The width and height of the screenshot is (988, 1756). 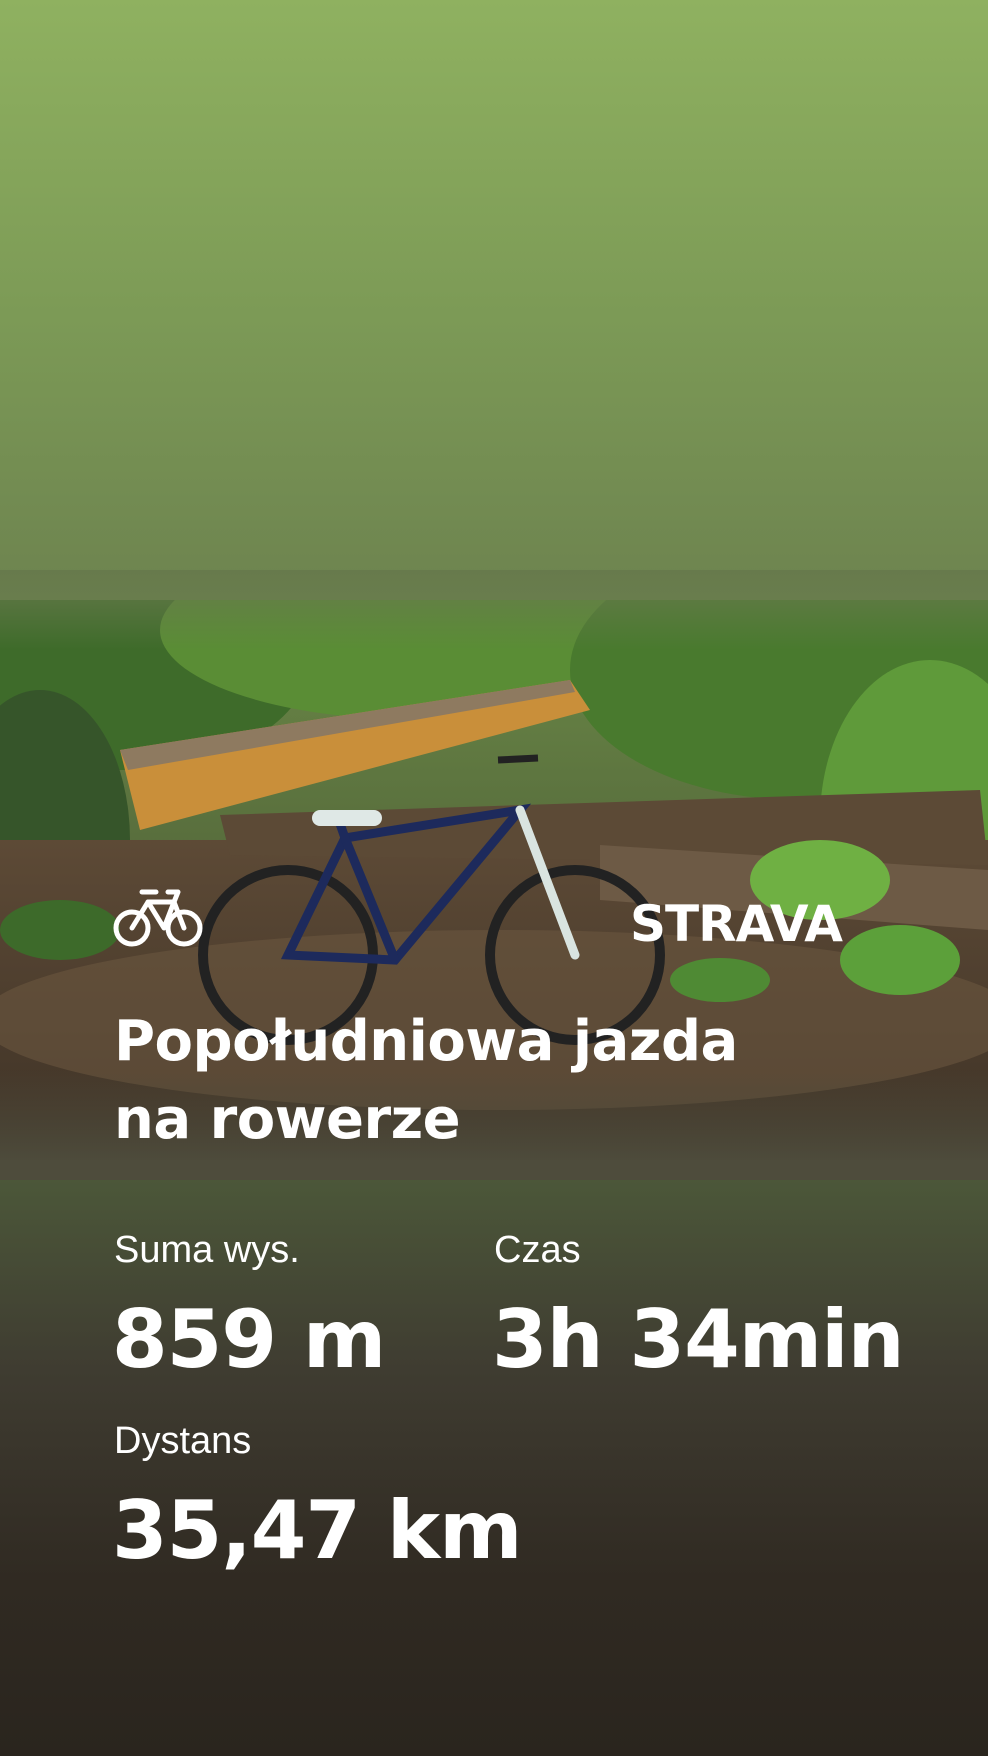 I want to click on activity-title-line2: na rowerze, so click(x=287, y=1119).